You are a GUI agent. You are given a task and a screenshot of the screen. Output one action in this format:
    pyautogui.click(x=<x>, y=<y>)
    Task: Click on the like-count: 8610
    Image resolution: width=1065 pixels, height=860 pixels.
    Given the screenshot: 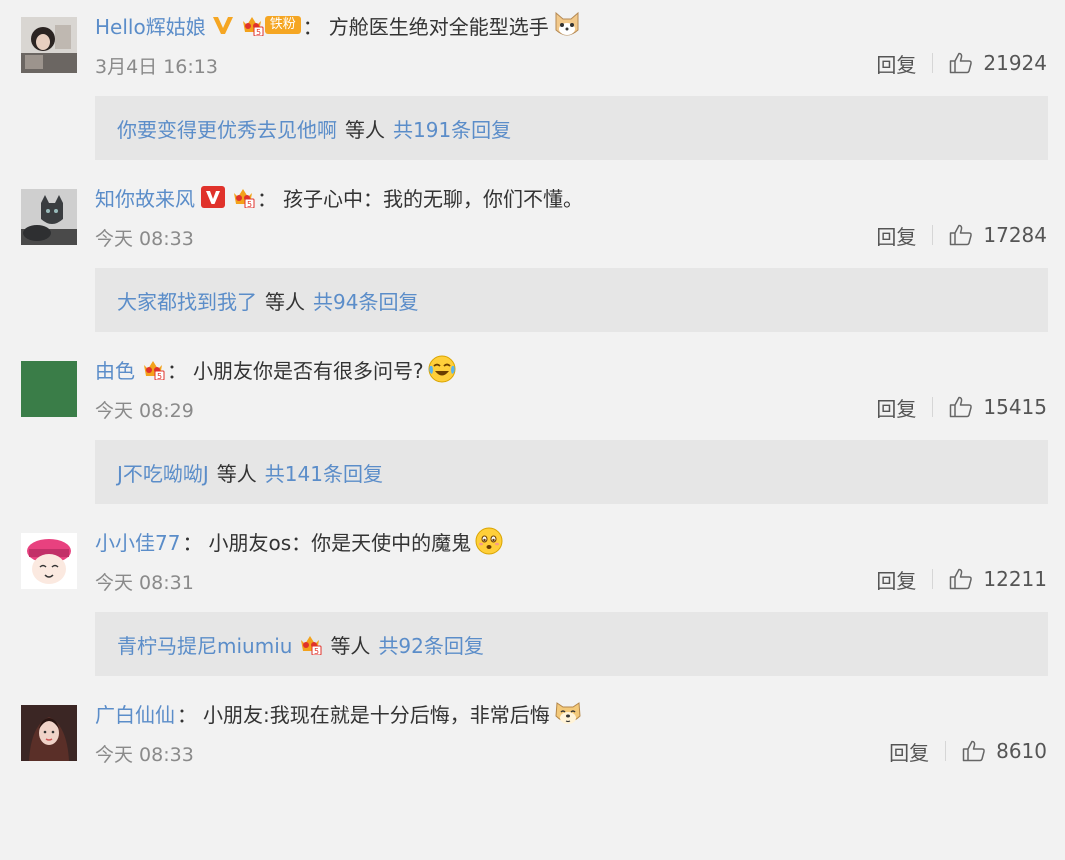 What is the action you would take?
    pyautogui.click(x=1021, y=751)
    